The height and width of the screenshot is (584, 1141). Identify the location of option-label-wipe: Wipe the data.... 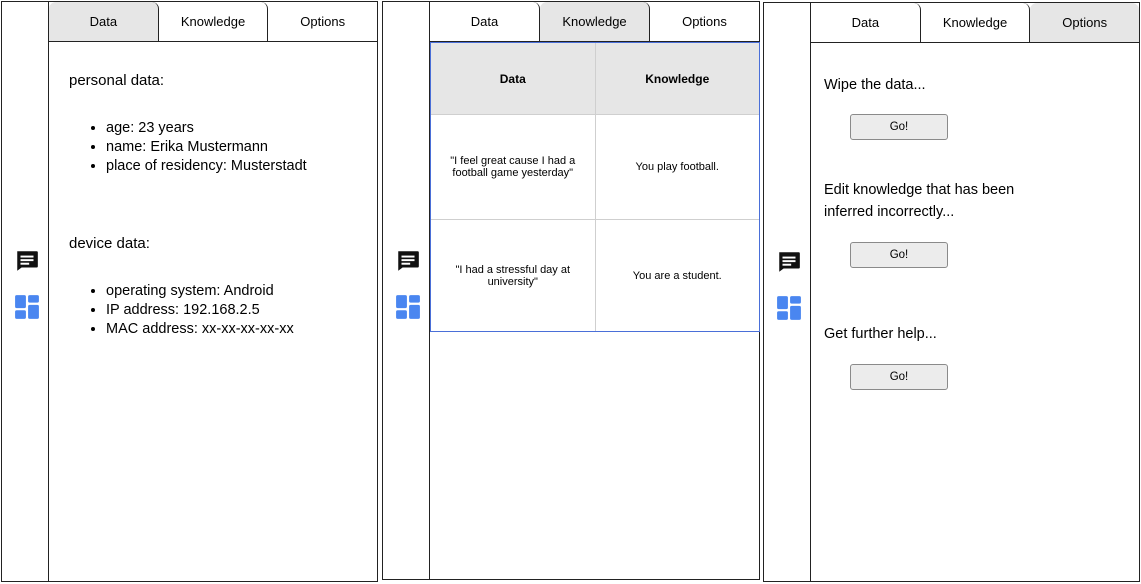
(875, 85).